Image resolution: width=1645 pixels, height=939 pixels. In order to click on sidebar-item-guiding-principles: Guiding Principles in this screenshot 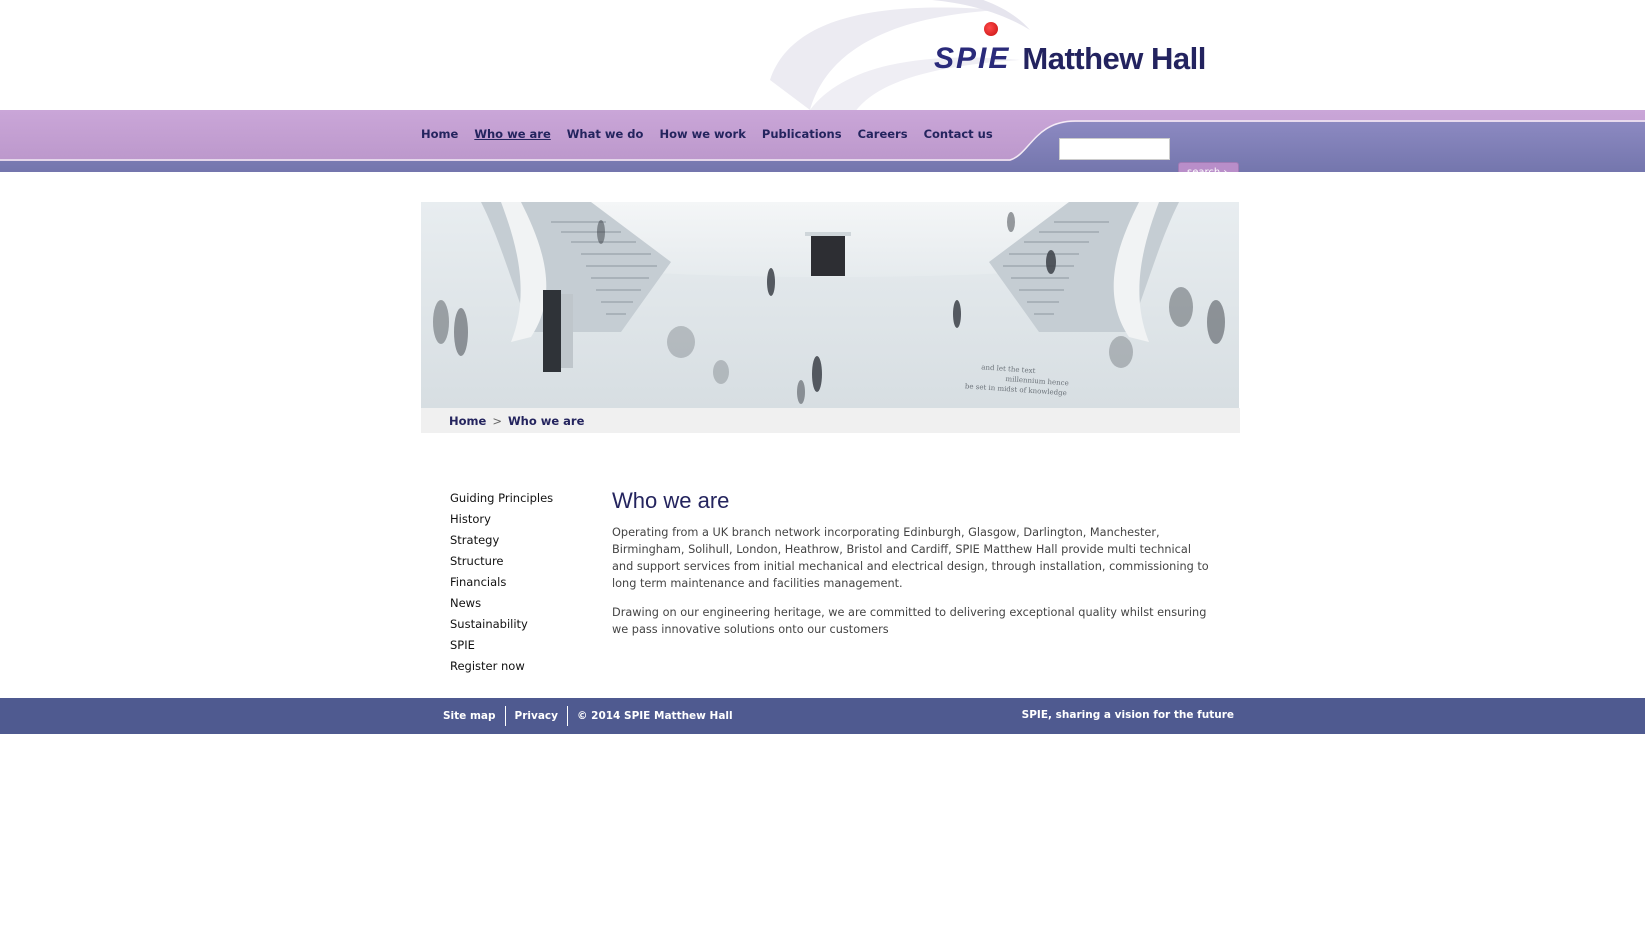, I will do `click(501, 500)`.